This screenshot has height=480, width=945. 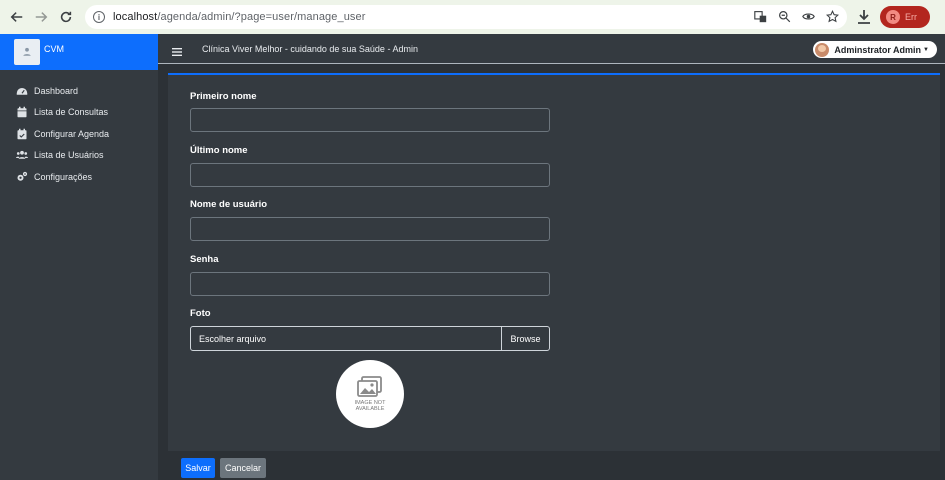 I want to click on browser-profile-button: R Err, so click(x=905, y=17).